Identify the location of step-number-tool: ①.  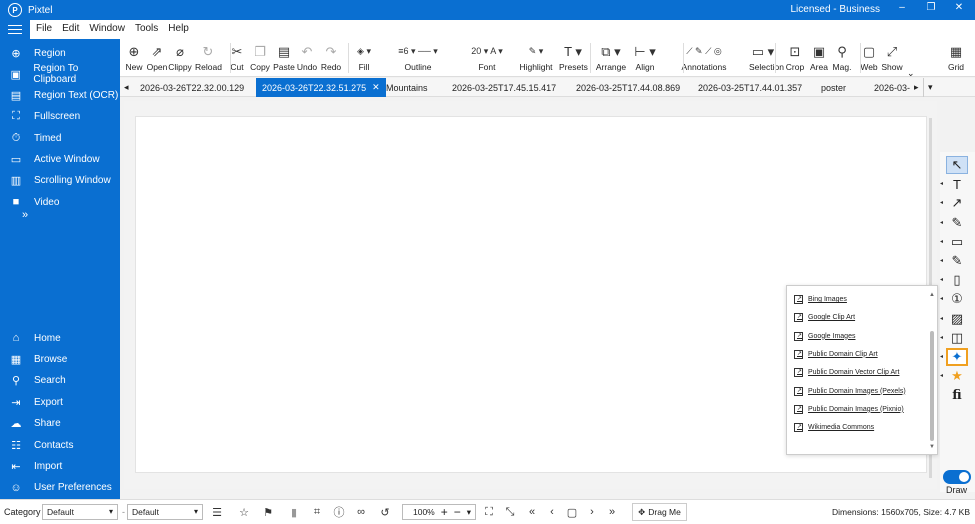
(957, 299).